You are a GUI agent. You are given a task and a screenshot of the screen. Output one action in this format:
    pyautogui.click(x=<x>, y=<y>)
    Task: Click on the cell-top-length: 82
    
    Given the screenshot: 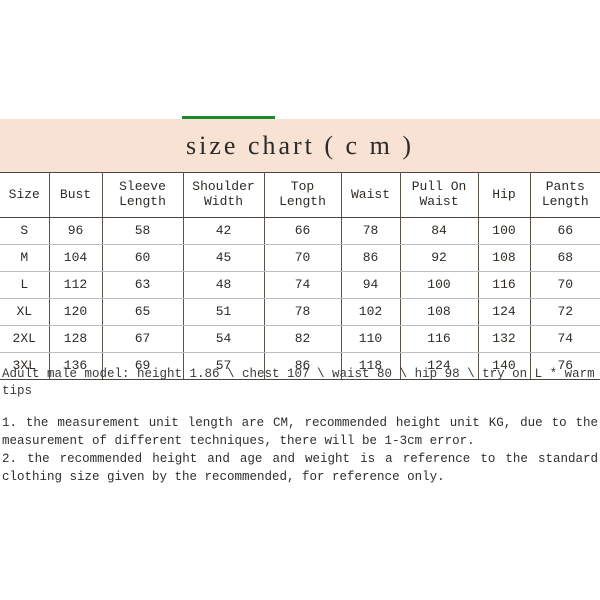 What is the action you would take?
    pyautogui.click(x=302, y=339)
    